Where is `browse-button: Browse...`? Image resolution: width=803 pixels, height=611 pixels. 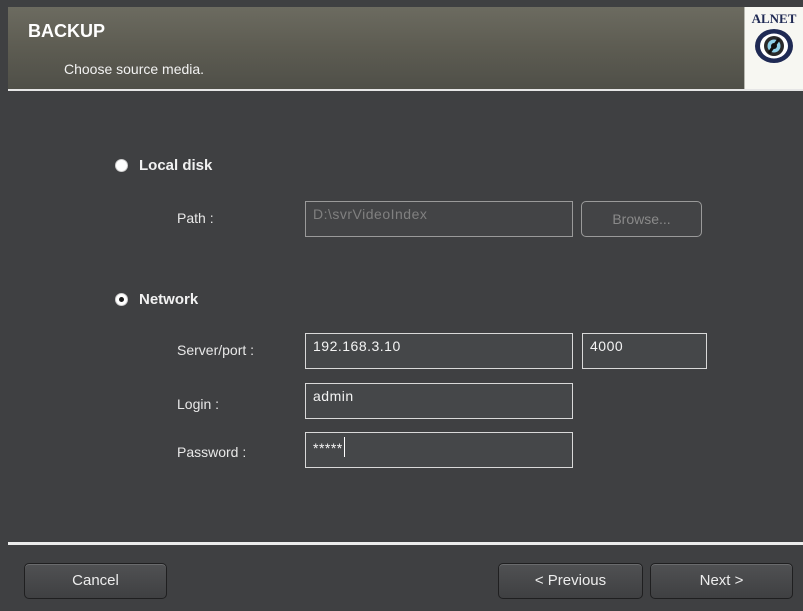
browse-button: Browse... is located at coordinates (641, 219).